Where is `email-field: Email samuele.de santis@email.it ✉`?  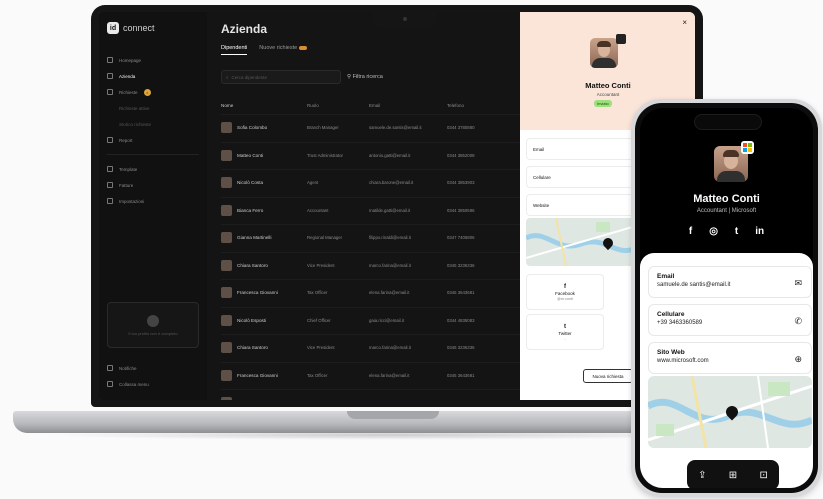
email-field: Email samuele.de santis@email.it ✉ is located at coordinates (730, 282).